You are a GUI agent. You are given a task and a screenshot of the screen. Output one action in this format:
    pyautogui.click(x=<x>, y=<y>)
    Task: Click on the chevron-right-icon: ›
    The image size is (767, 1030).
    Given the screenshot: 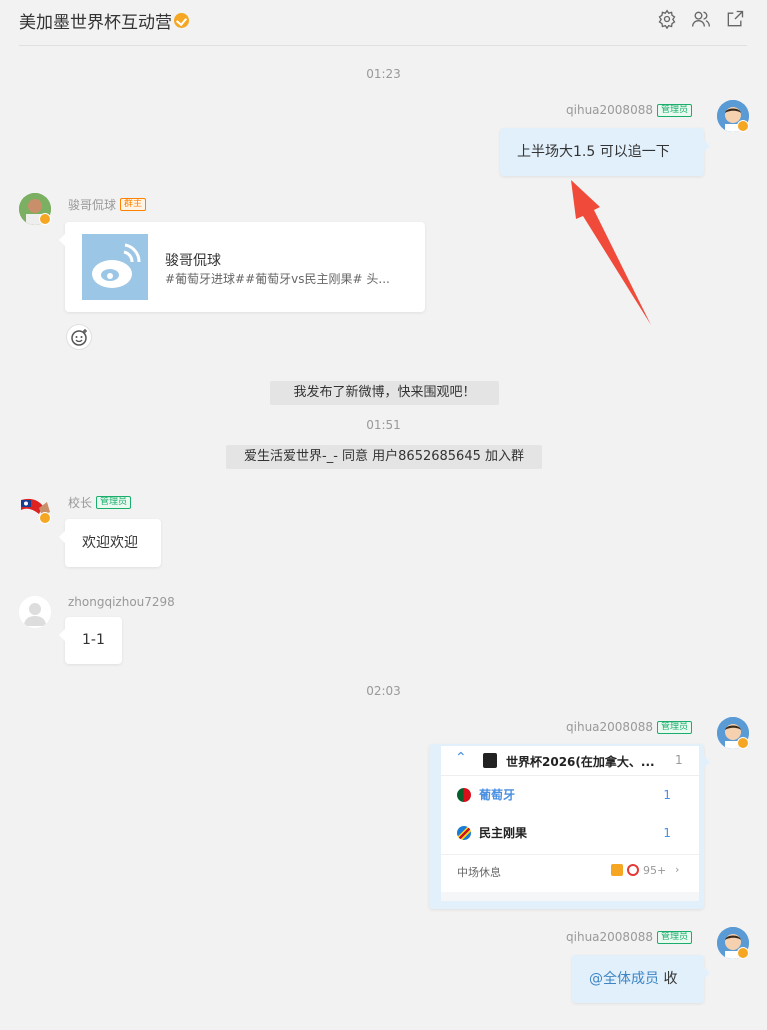 What is the action you would take?
    pyautogui.click(x=677, y=869)
    